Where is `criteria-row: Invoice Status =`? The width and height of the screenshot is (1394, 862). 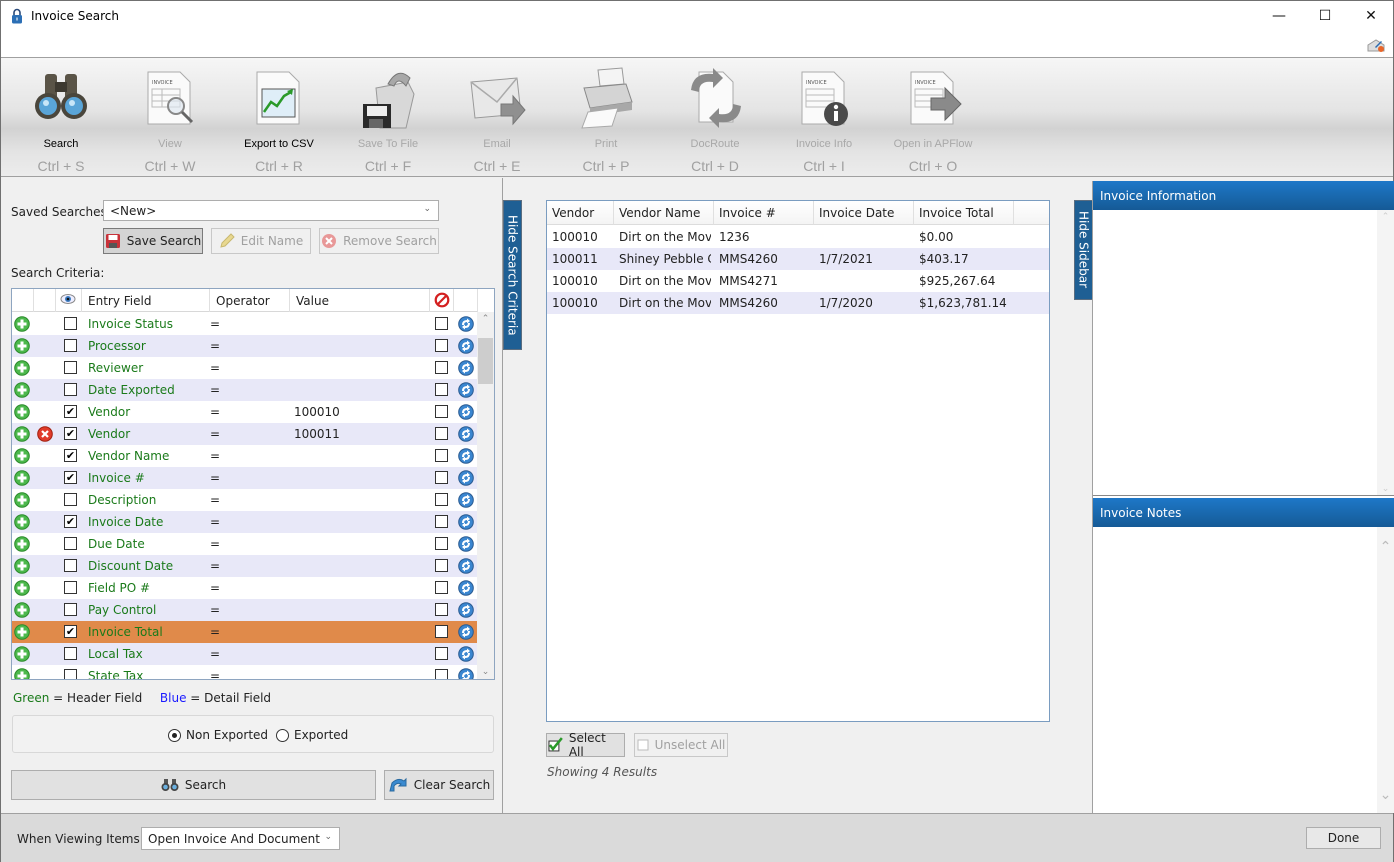
criteria-row: Invoice Status = is located at coordinates (245, 324).